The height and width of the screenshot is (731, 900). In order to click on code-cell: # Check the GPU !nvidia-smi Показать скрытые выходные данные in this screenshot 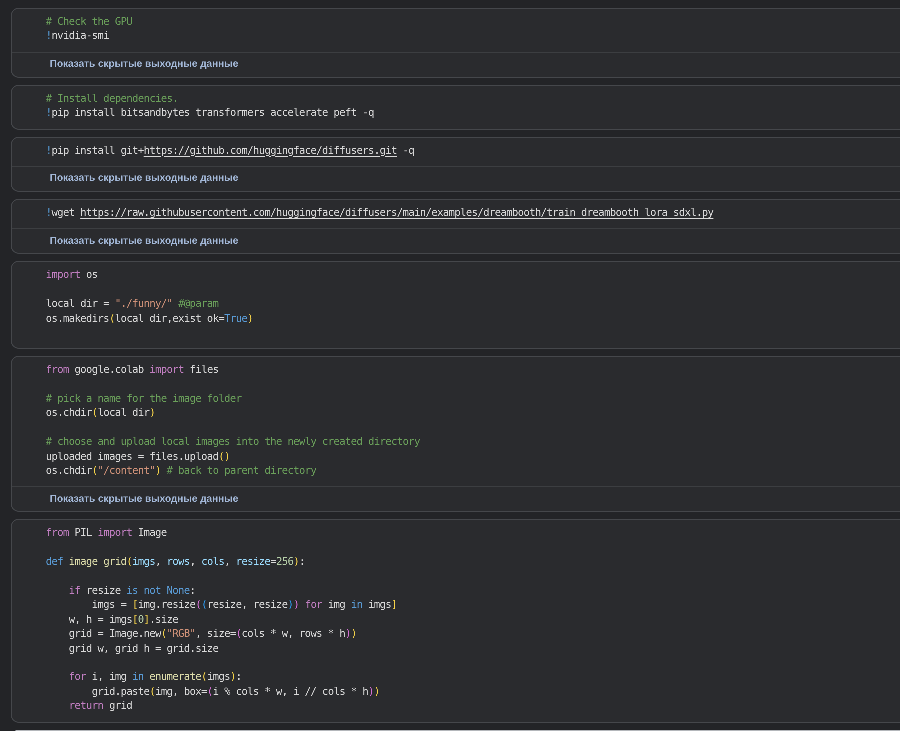, I will do `click(455, 43)`.